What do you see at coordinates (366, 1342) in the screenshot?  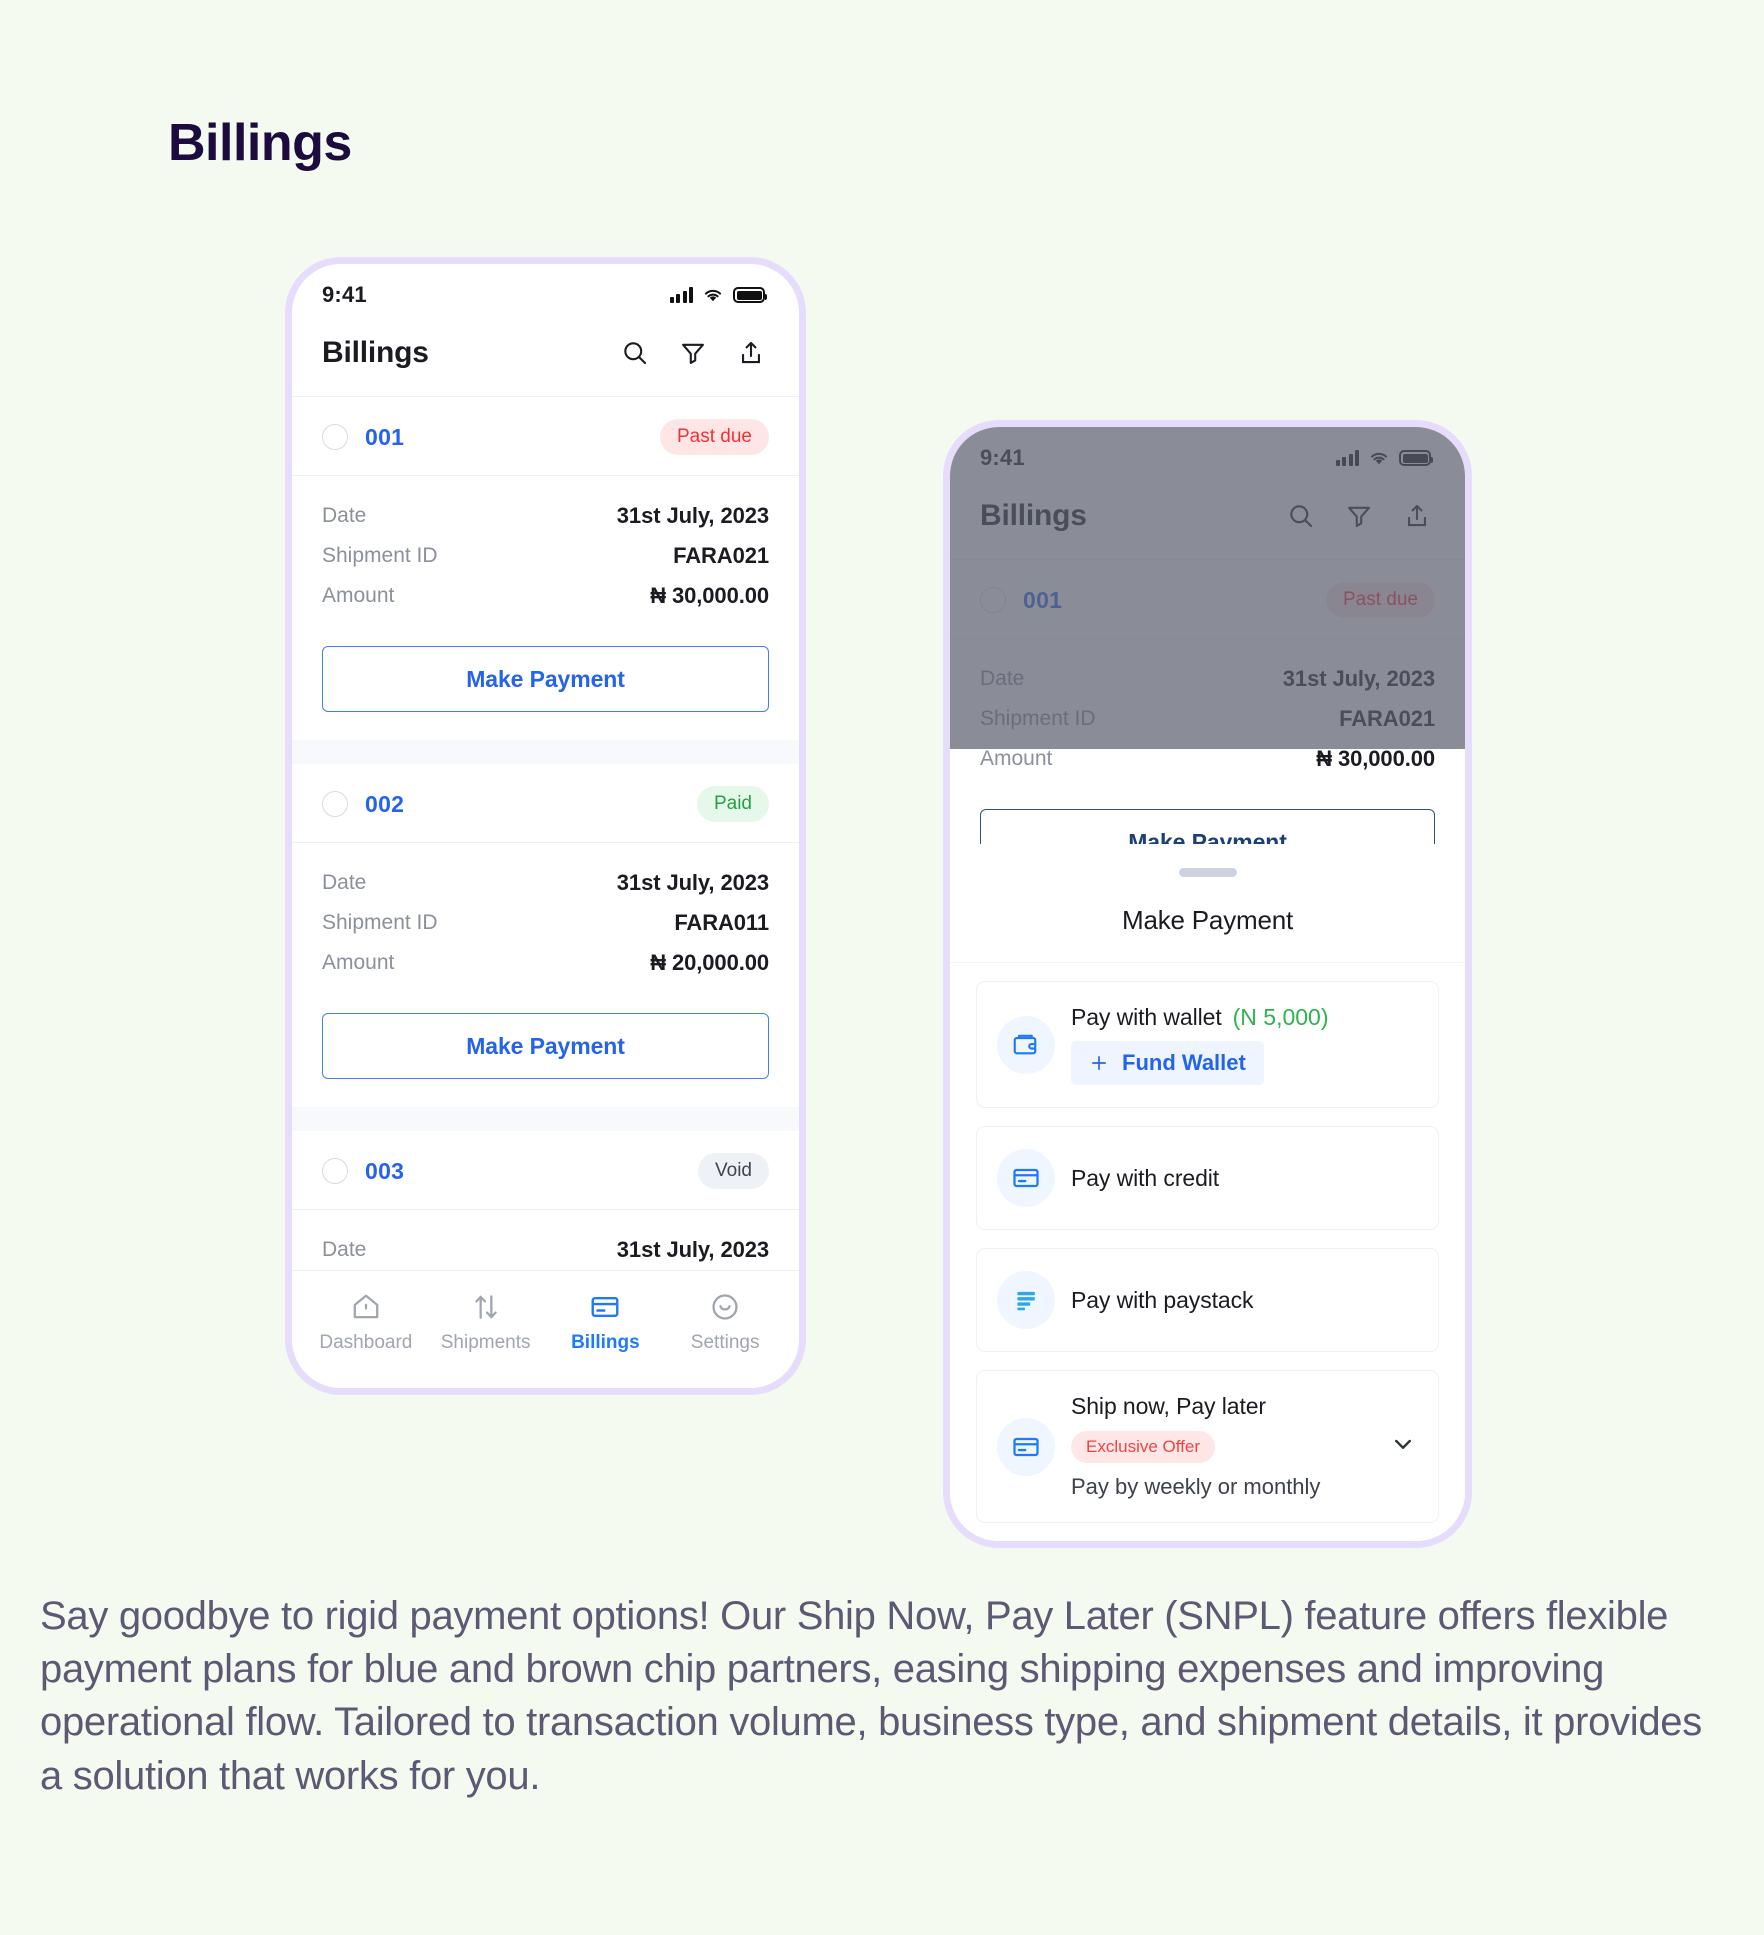 I see `nav-label: Dashboard` at bounding box center [366, 1342].